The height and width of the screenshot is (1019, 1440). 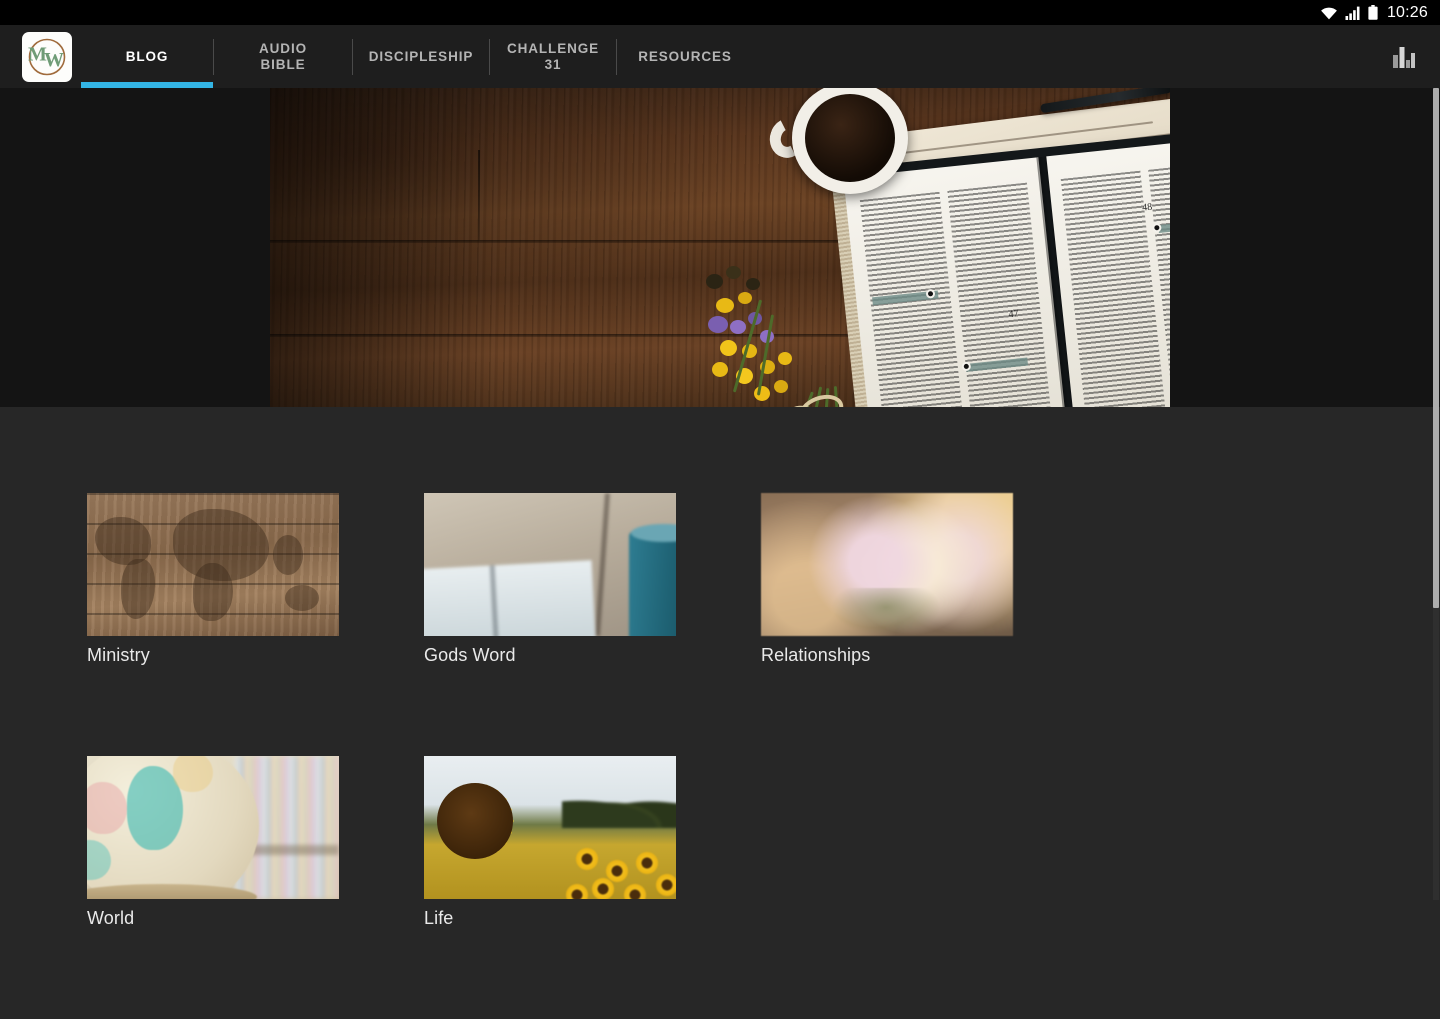 I want to click on tab-audio-bible-label: AUDIO BIBLE, so click(x=283, y=56).